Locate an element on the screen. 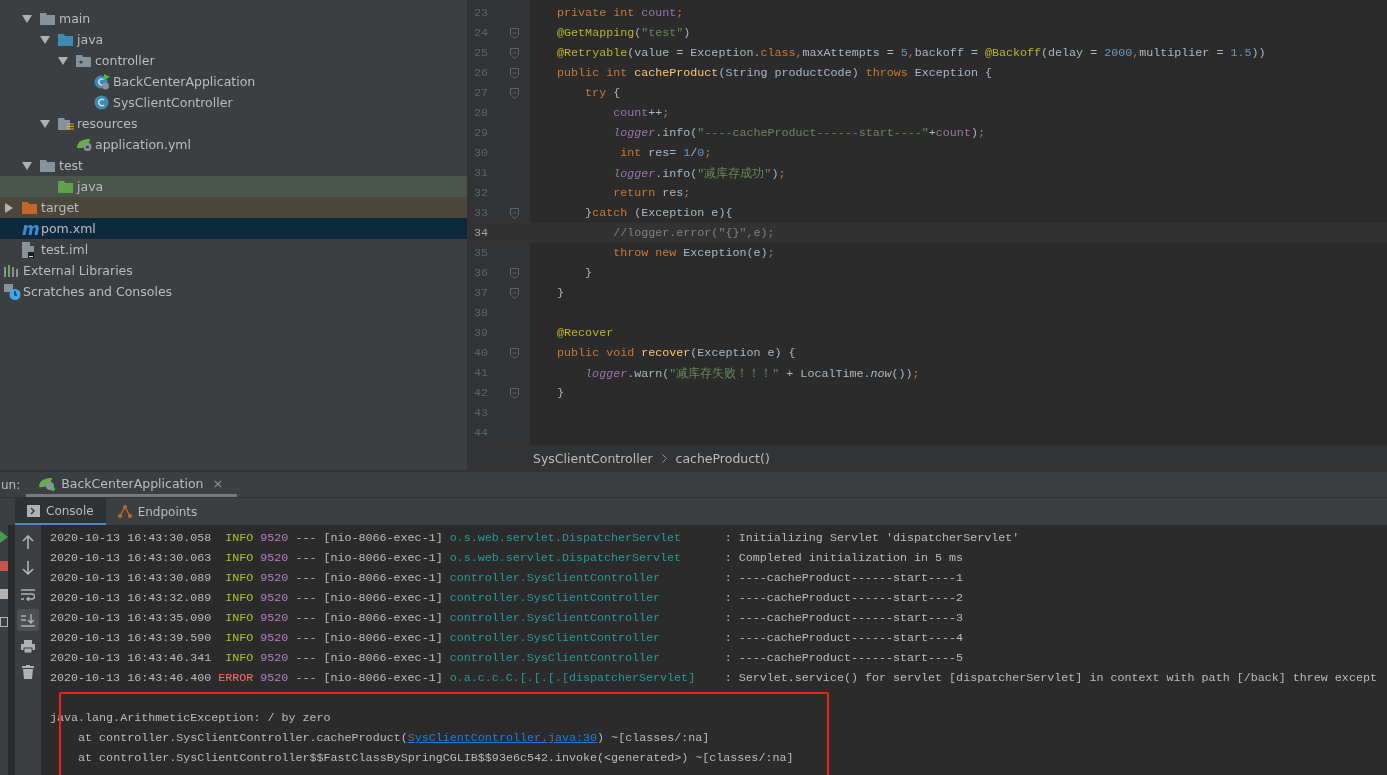 The height and width of the screenshot is (775, 1387). tree-item-label: test.iml is located at coordinates (65, 249).